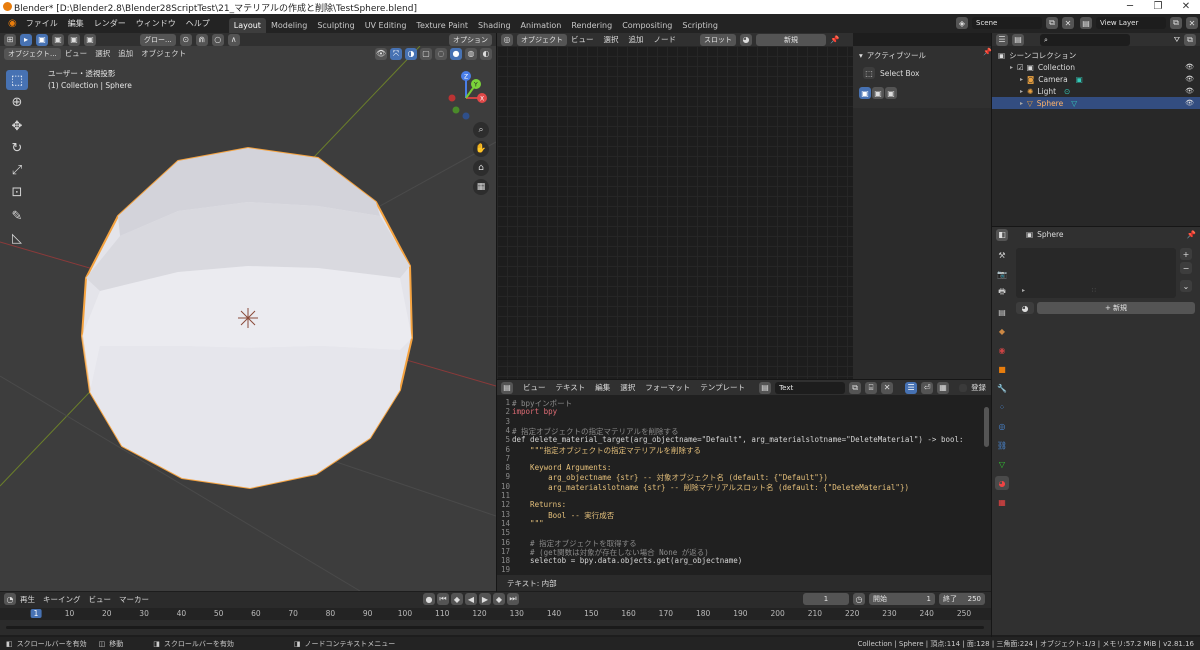  I want to click on editor-type-icon: ⊞, so click(10, 39).